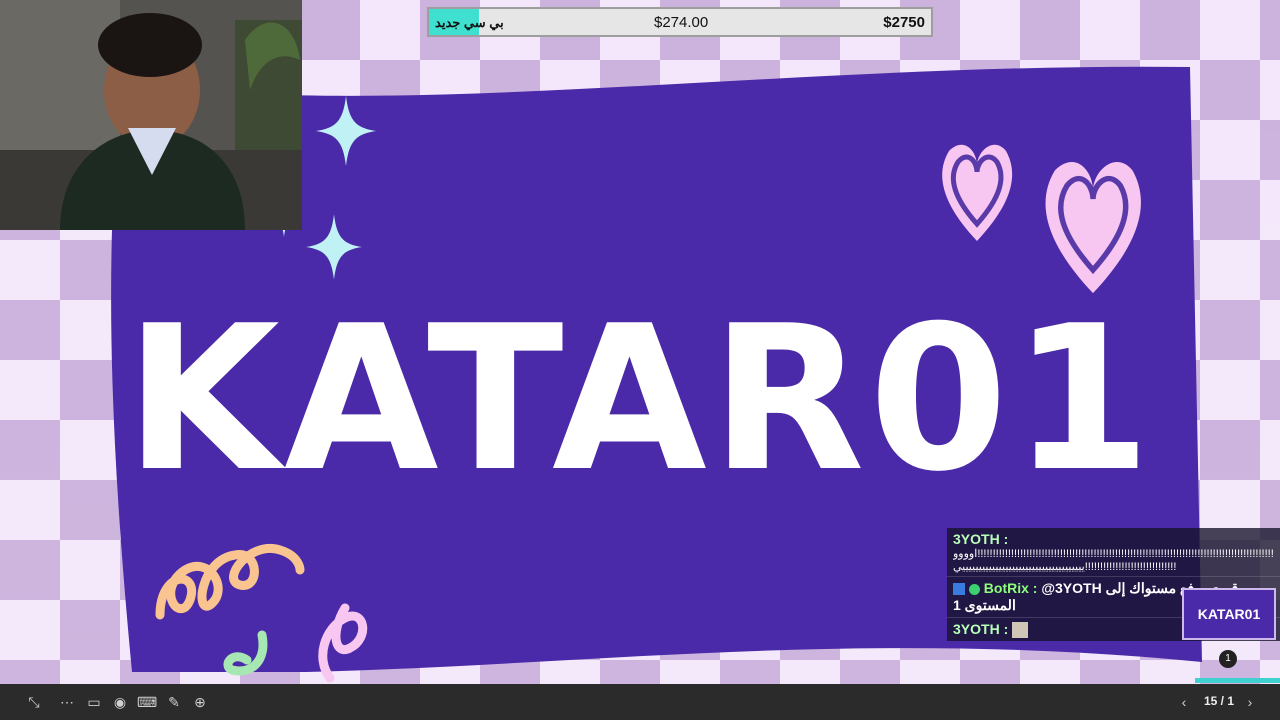 The width and height of the screenshot is (1280, 720). Describe the element at coordinates (904, 22) in the screenshot. I see `goal-target-amount: $2750` at that location.